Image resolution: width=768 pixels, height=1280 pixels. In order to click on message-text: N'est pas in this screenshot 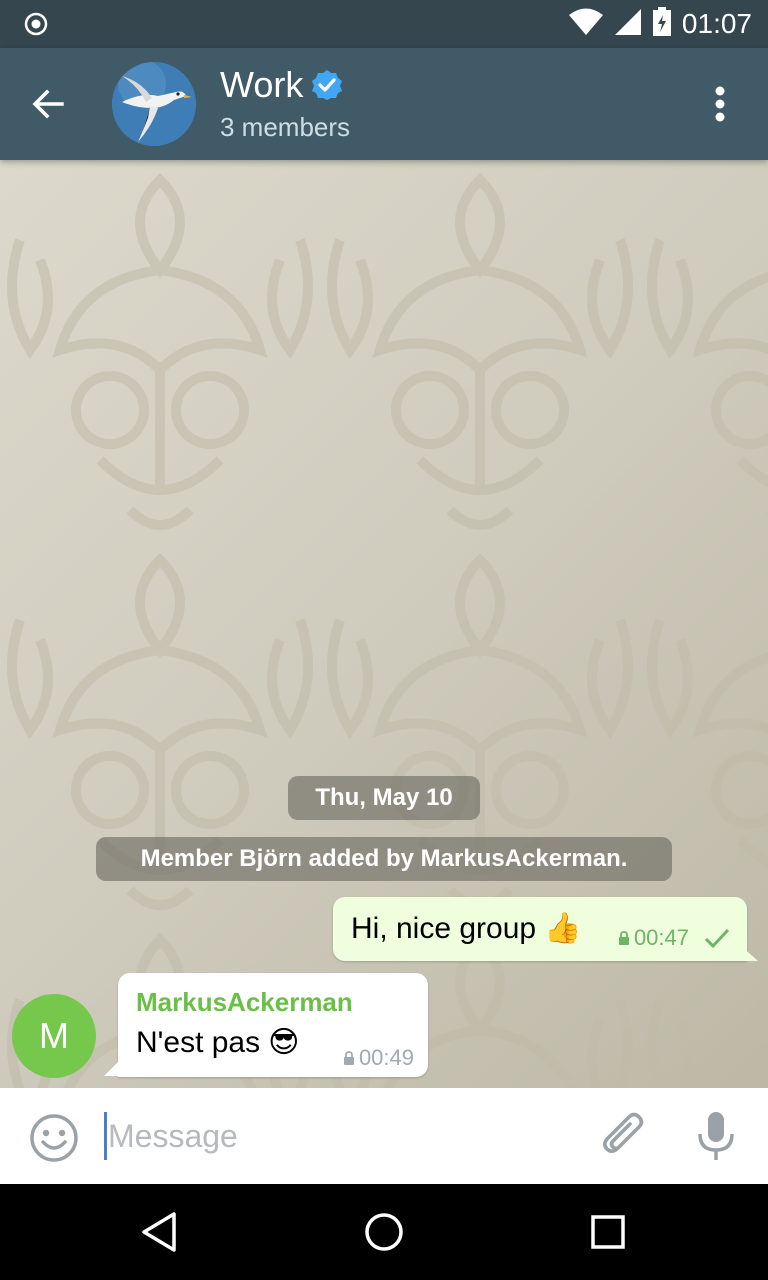, I will do `click(198, 1042)`.